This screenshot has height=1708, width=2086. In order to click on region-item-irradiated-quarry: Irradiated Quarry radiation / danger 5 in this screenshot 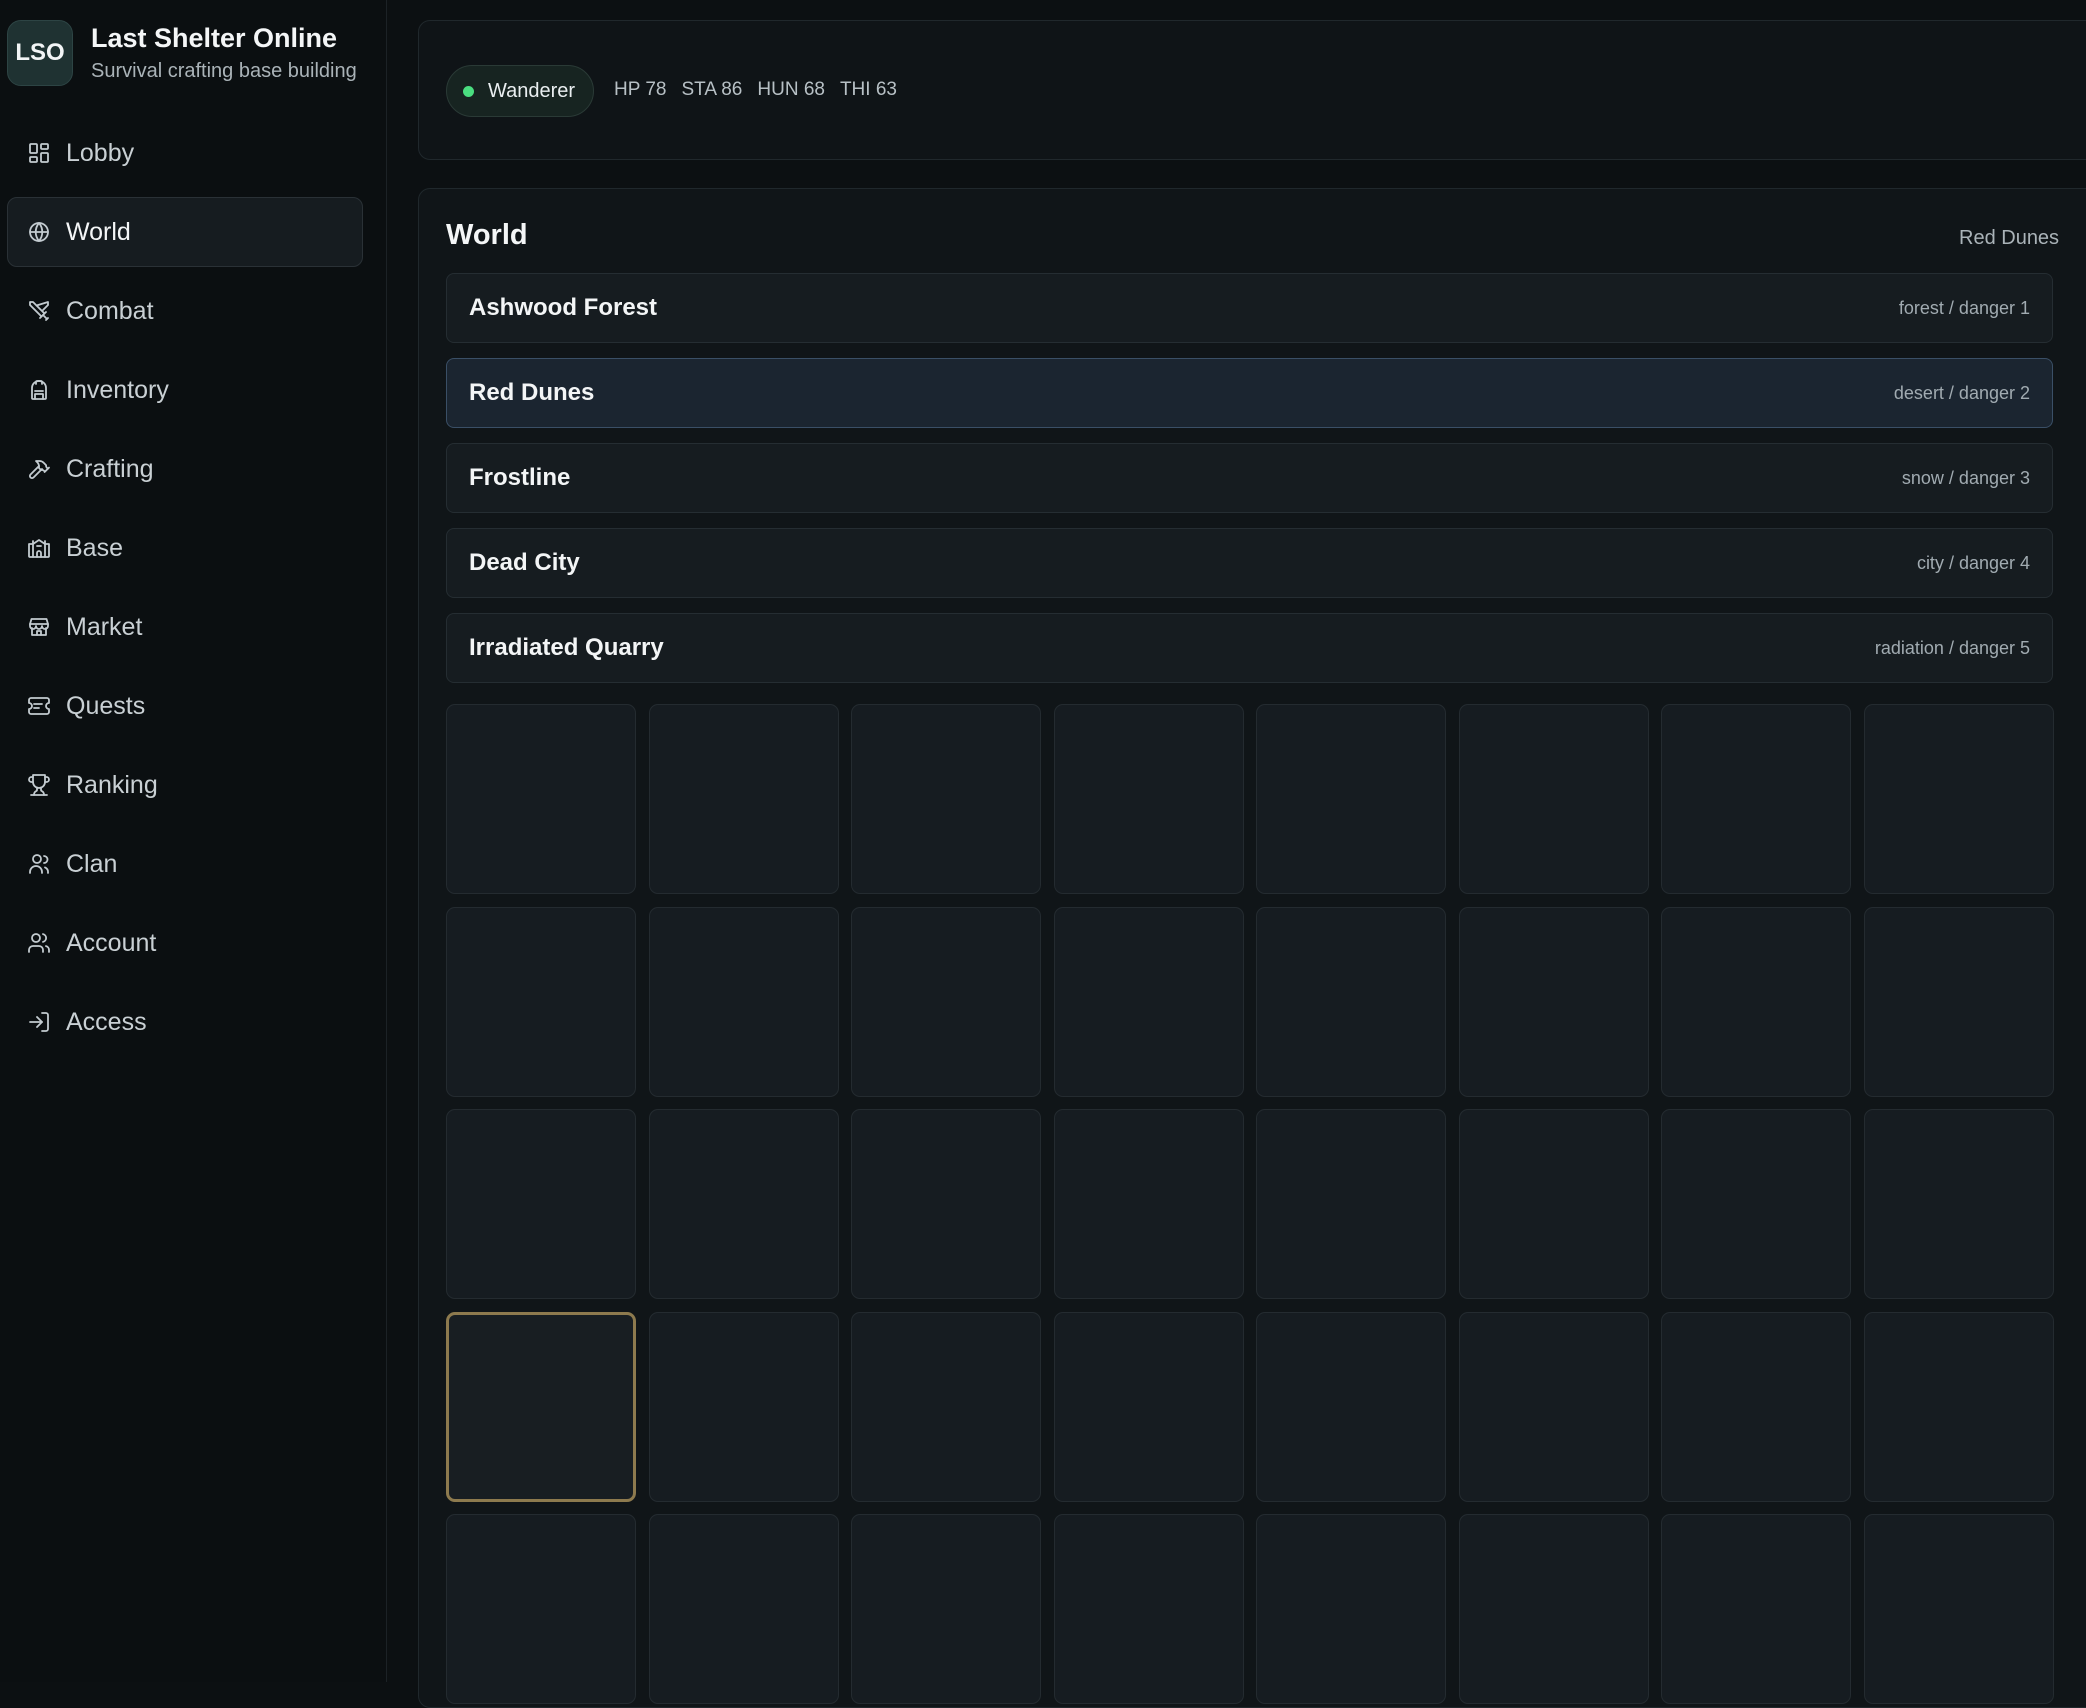, I will do `click(1249, 648)`.